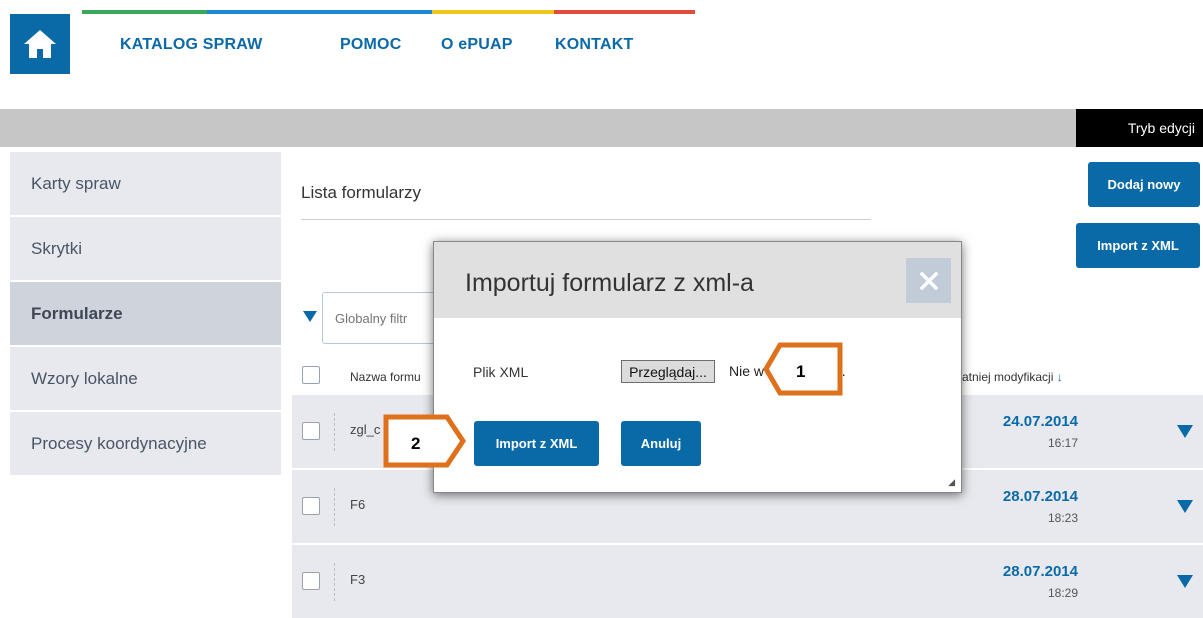 The image size is (1203, 618). Describe the element at coordinates (747, 581) in the screenshot. I see `table-row: F3 28.07.2014 18:29` at that location.